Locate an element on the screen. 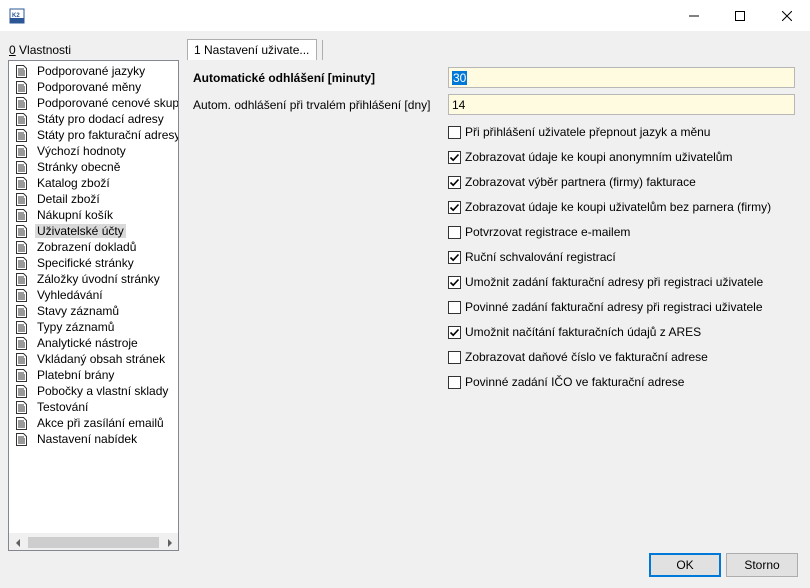  field-input: 14 is located at coordinates (621, 104).